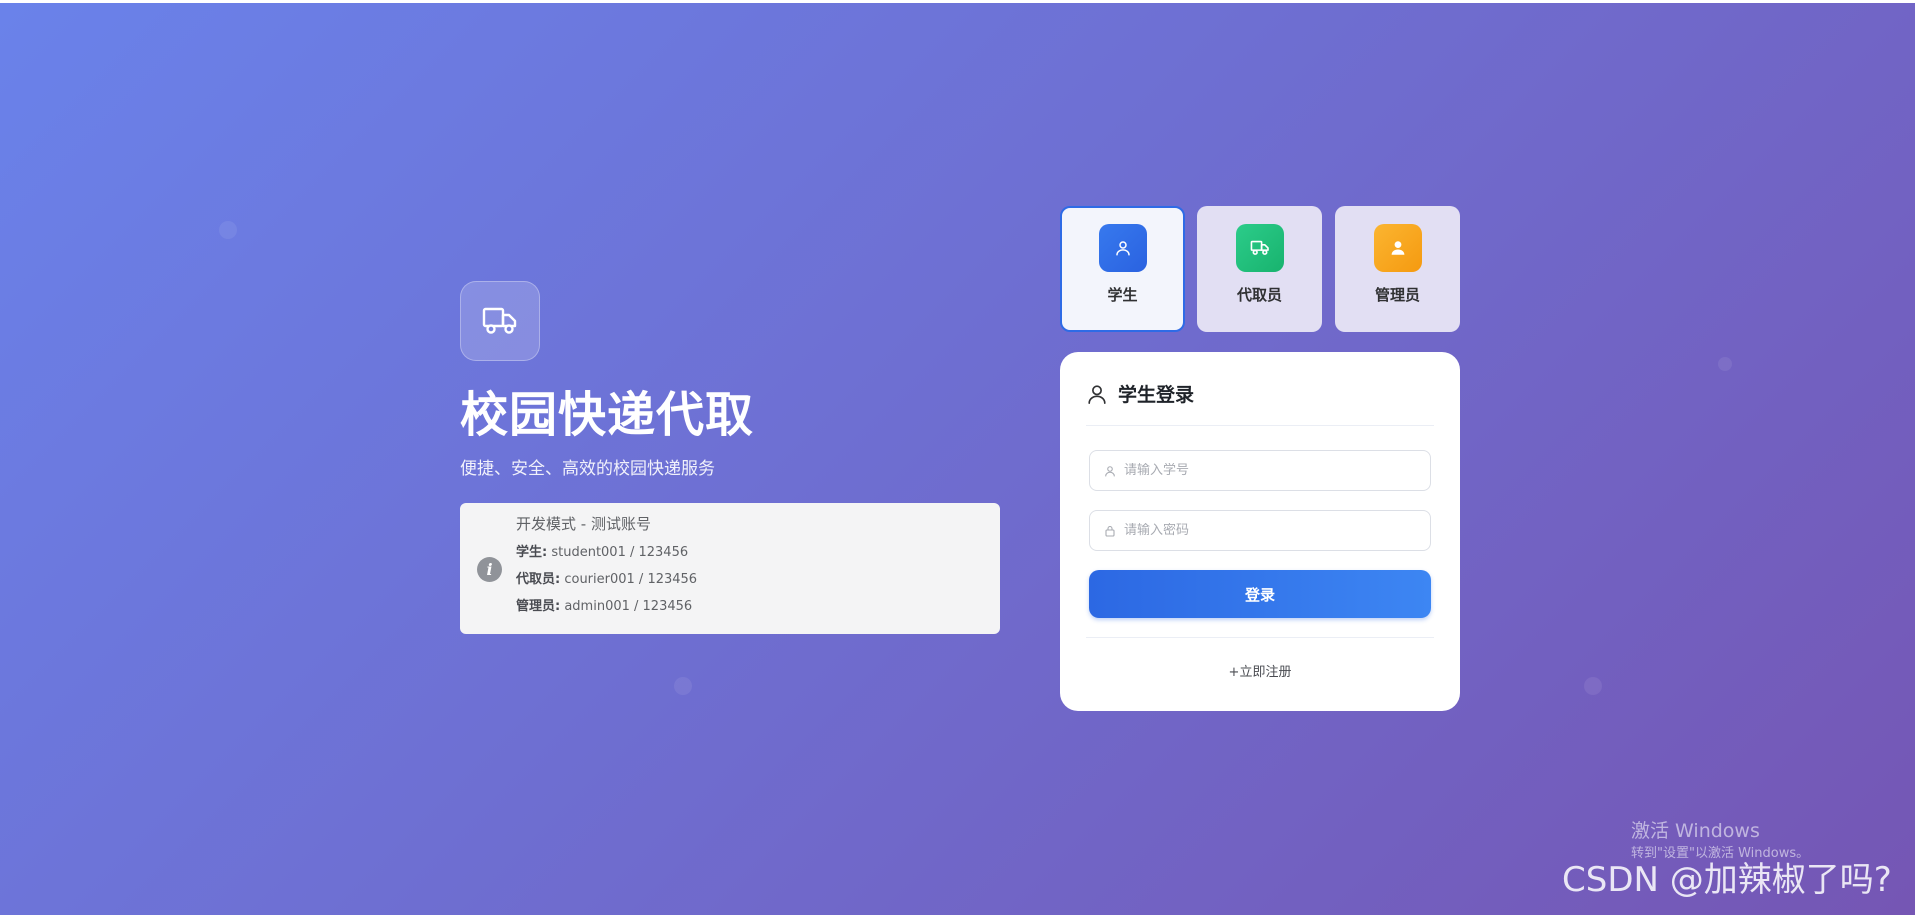 This screenshot has height=915, width=1915. I want to click on login-button: 登录, so click(1260, 594).